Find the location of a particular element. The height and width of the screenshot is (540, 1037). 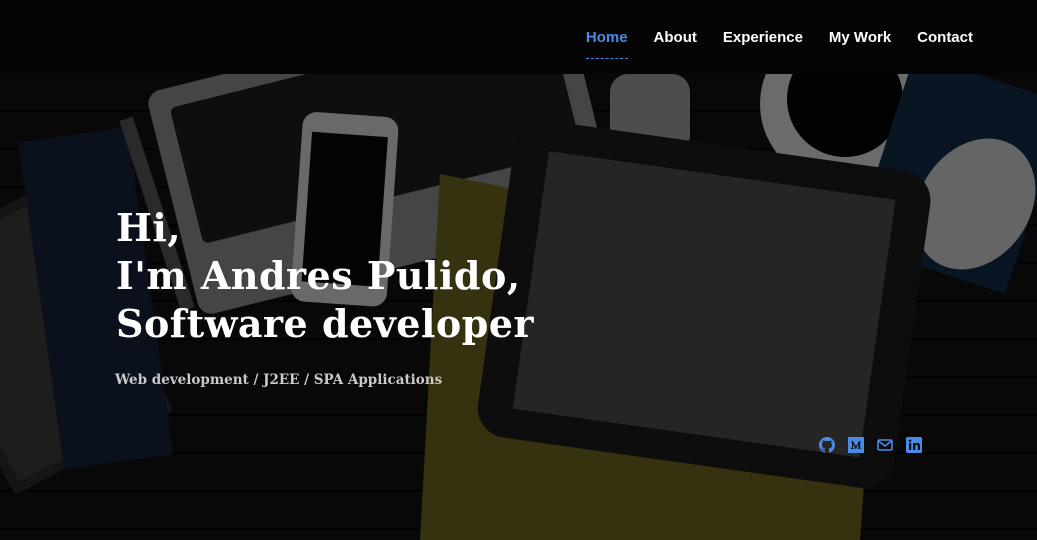

social-links is located at coordinates (870, 445).